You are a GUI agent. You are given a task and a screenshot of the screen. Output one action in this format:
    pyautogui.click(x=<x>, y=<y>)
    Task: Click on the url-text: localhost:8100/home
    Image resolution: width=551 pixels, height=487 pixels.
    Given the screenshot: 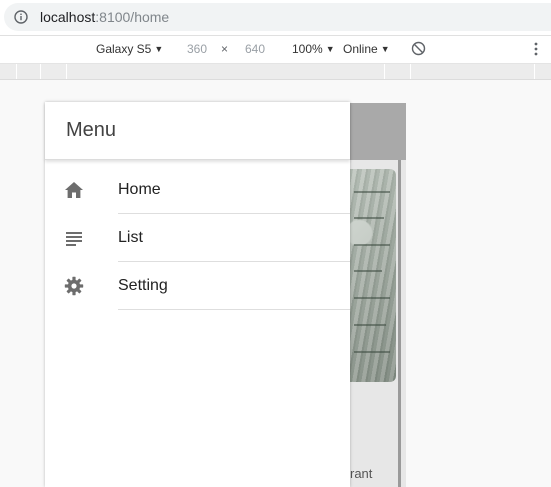 What is the action you would take?
    pyautogui.click(x=104, y=17)
    